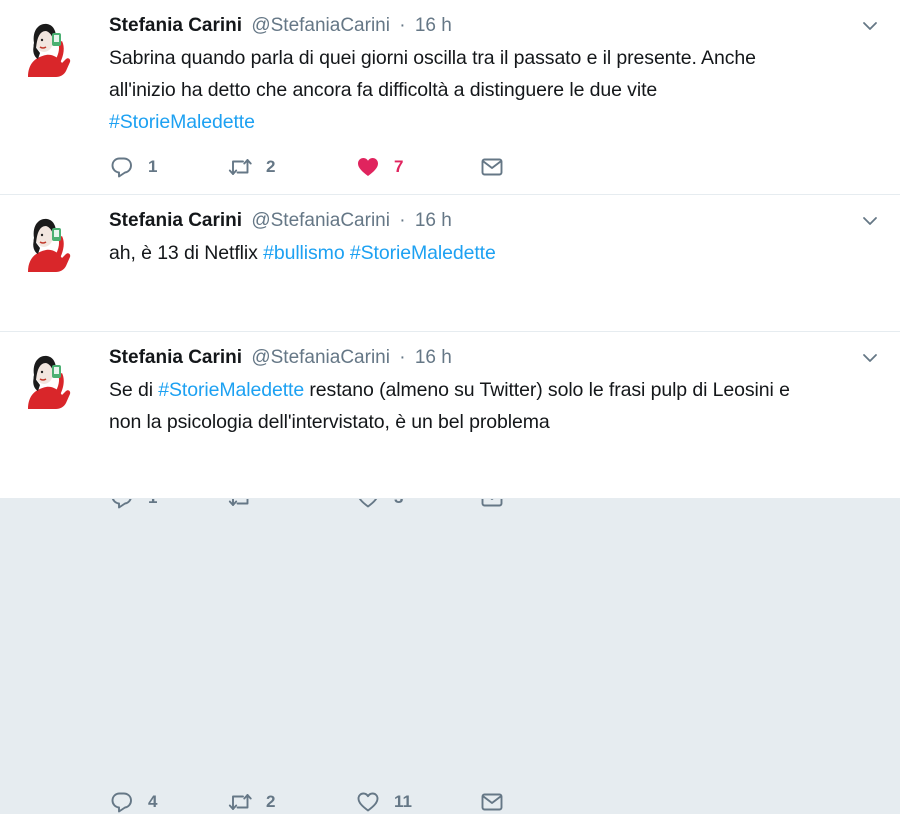 This screenshot has width=900, height=814. Describe the element at coordinates (304, 253) in the screenshot. I see `hashtag-link: #bullismo` at that location.